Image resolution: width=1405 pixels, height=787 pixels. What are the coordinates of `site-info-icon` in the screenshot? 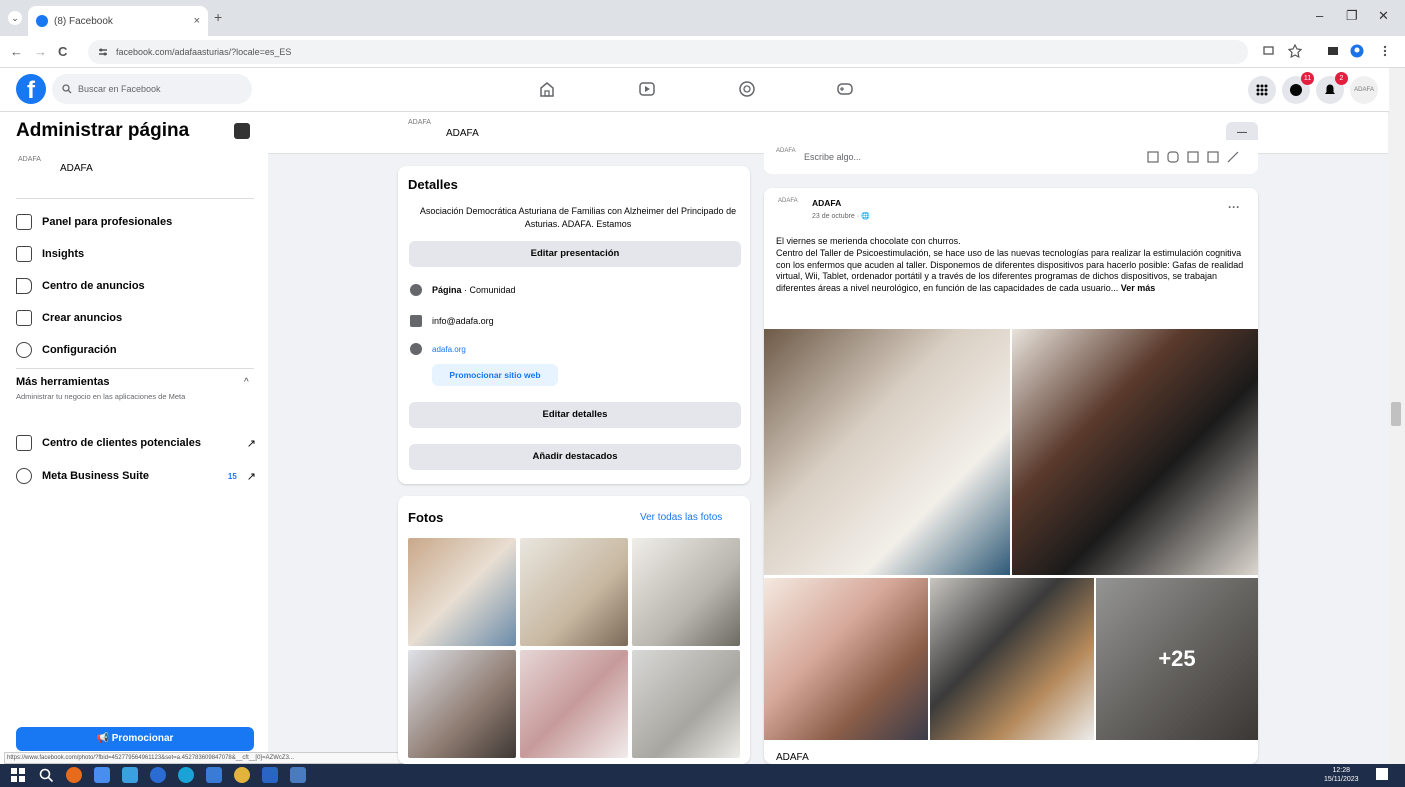 It's located at (103, 52).